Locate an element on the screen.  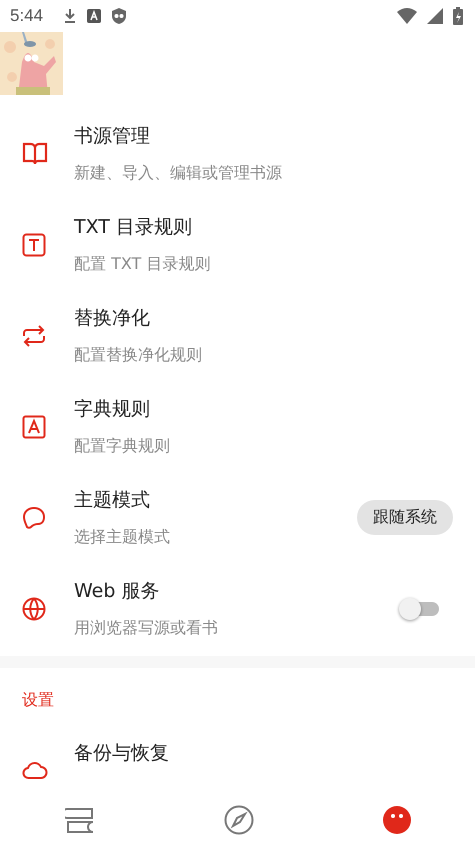
section-heading: 设置 is located at coordinates (38, 700).